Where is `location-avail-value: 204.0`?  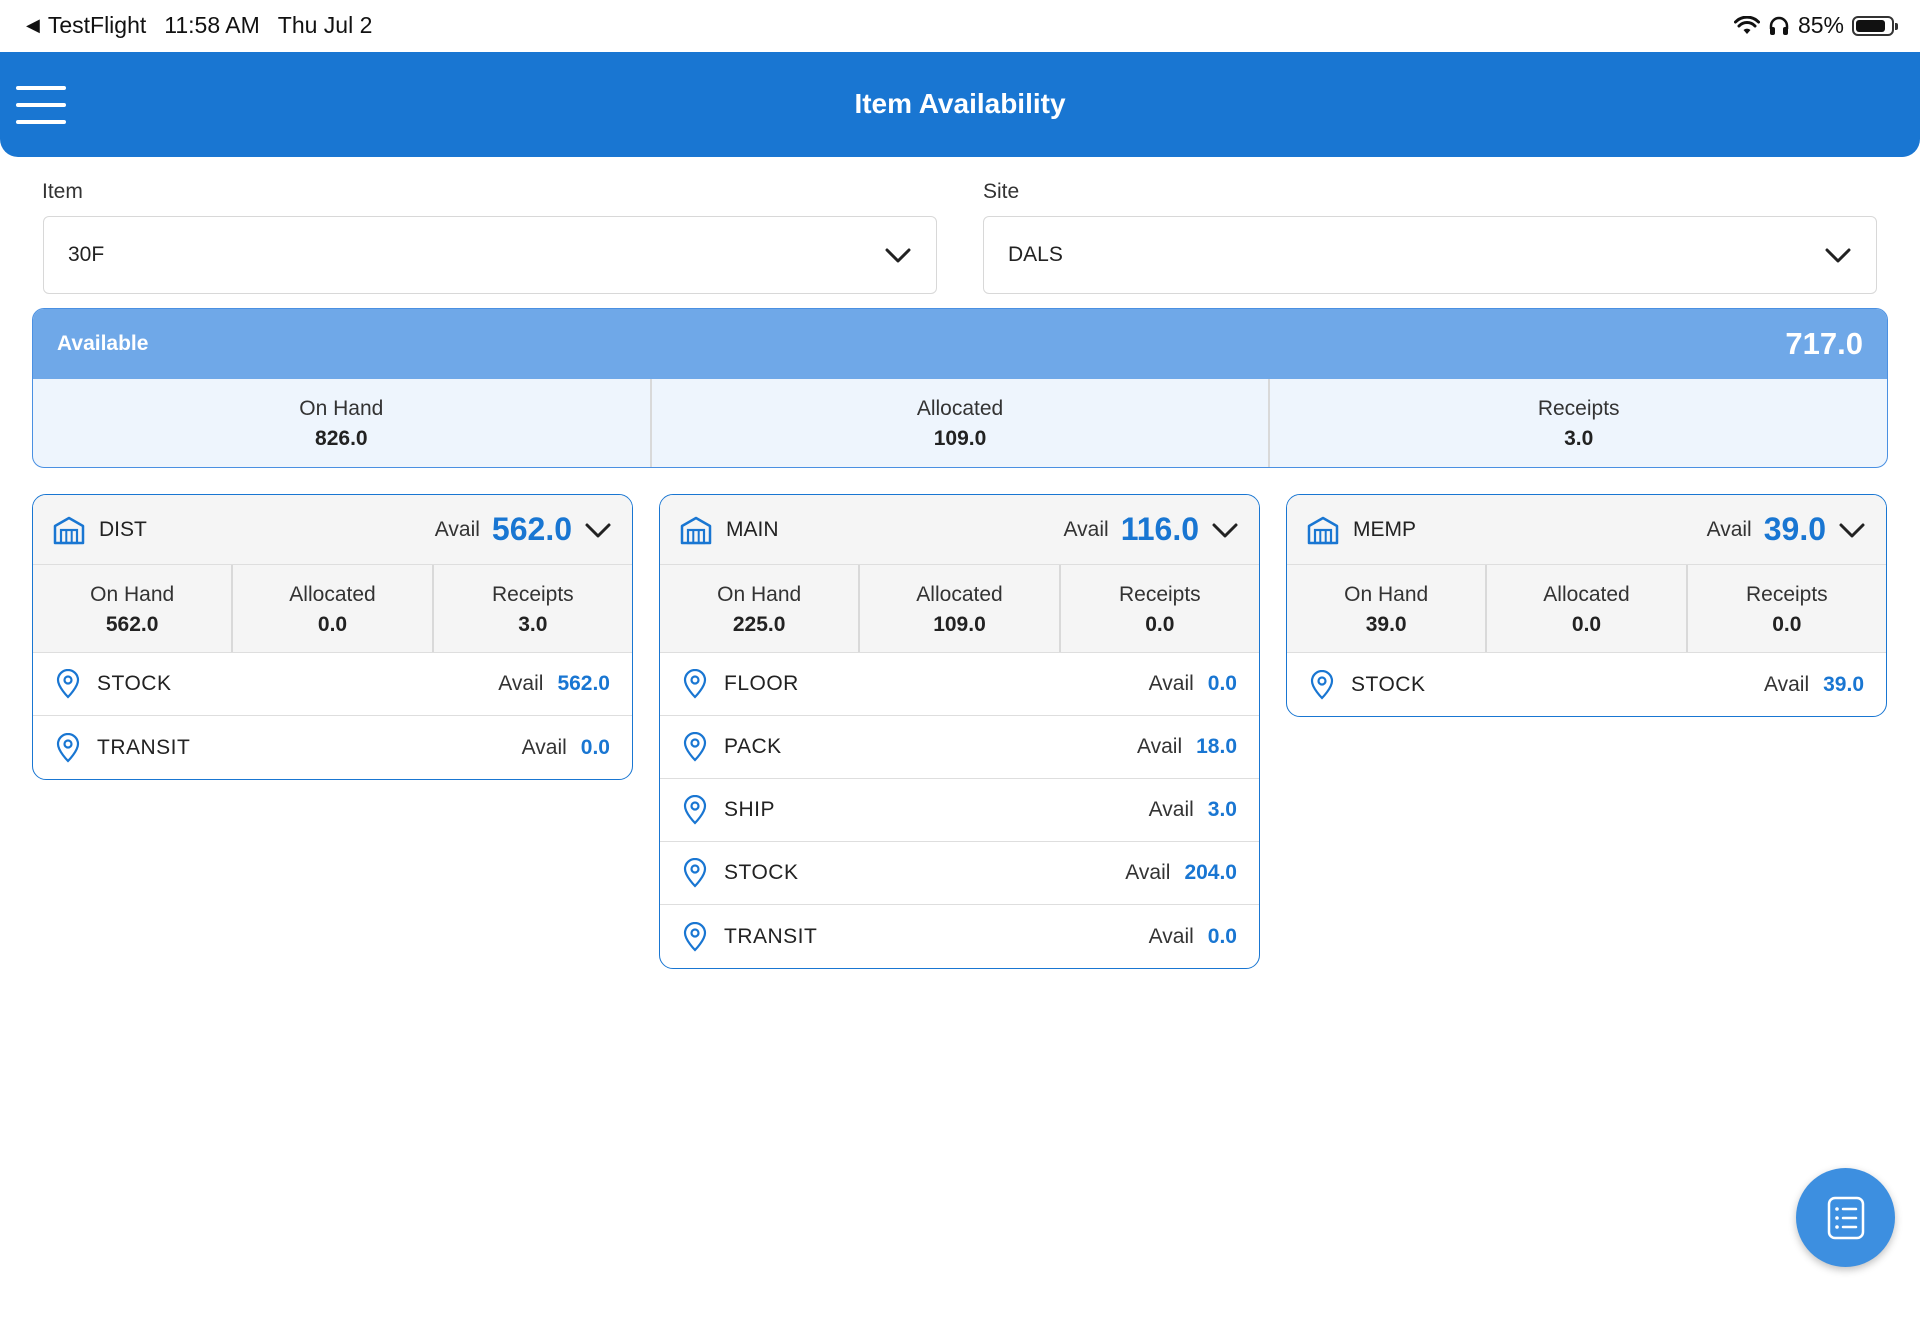 location-avail-value: 204.0 is located at coordinates (1210, 872).